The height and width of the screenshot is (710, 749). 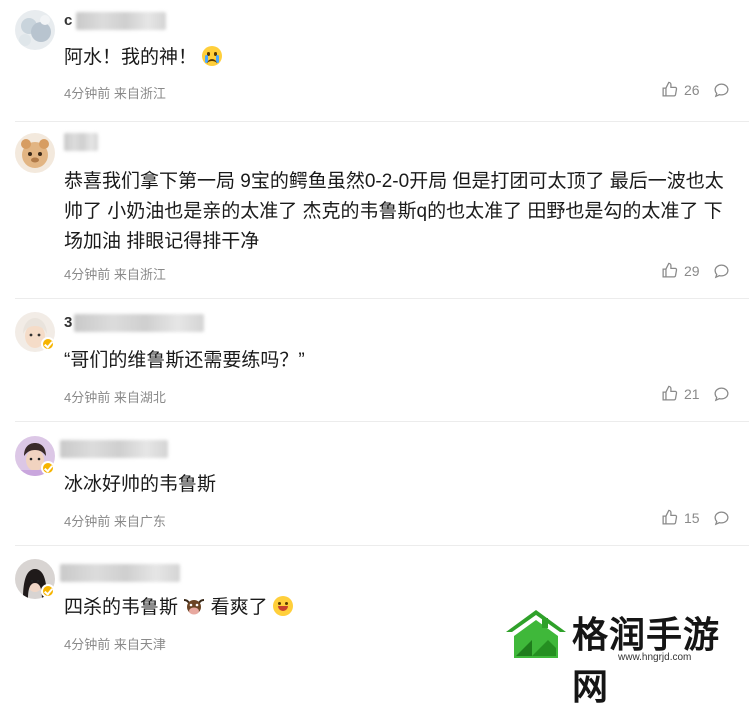 I want to click on house-logo-icon, so click(x=536, y=634).